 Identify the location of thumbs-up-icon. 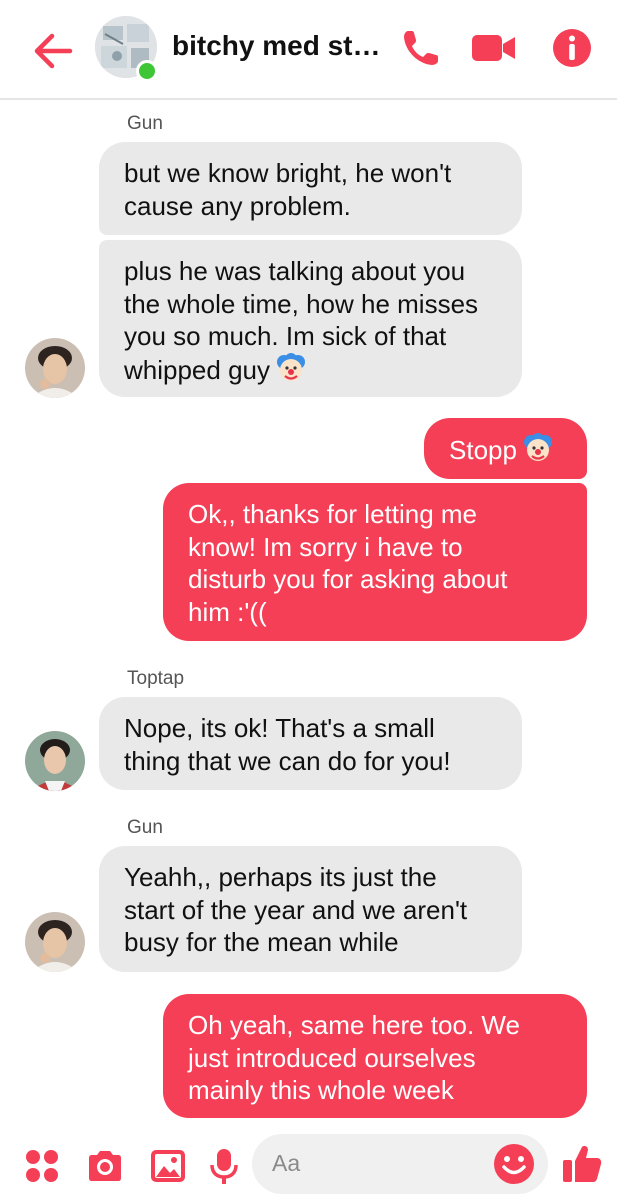
(582, 1164).